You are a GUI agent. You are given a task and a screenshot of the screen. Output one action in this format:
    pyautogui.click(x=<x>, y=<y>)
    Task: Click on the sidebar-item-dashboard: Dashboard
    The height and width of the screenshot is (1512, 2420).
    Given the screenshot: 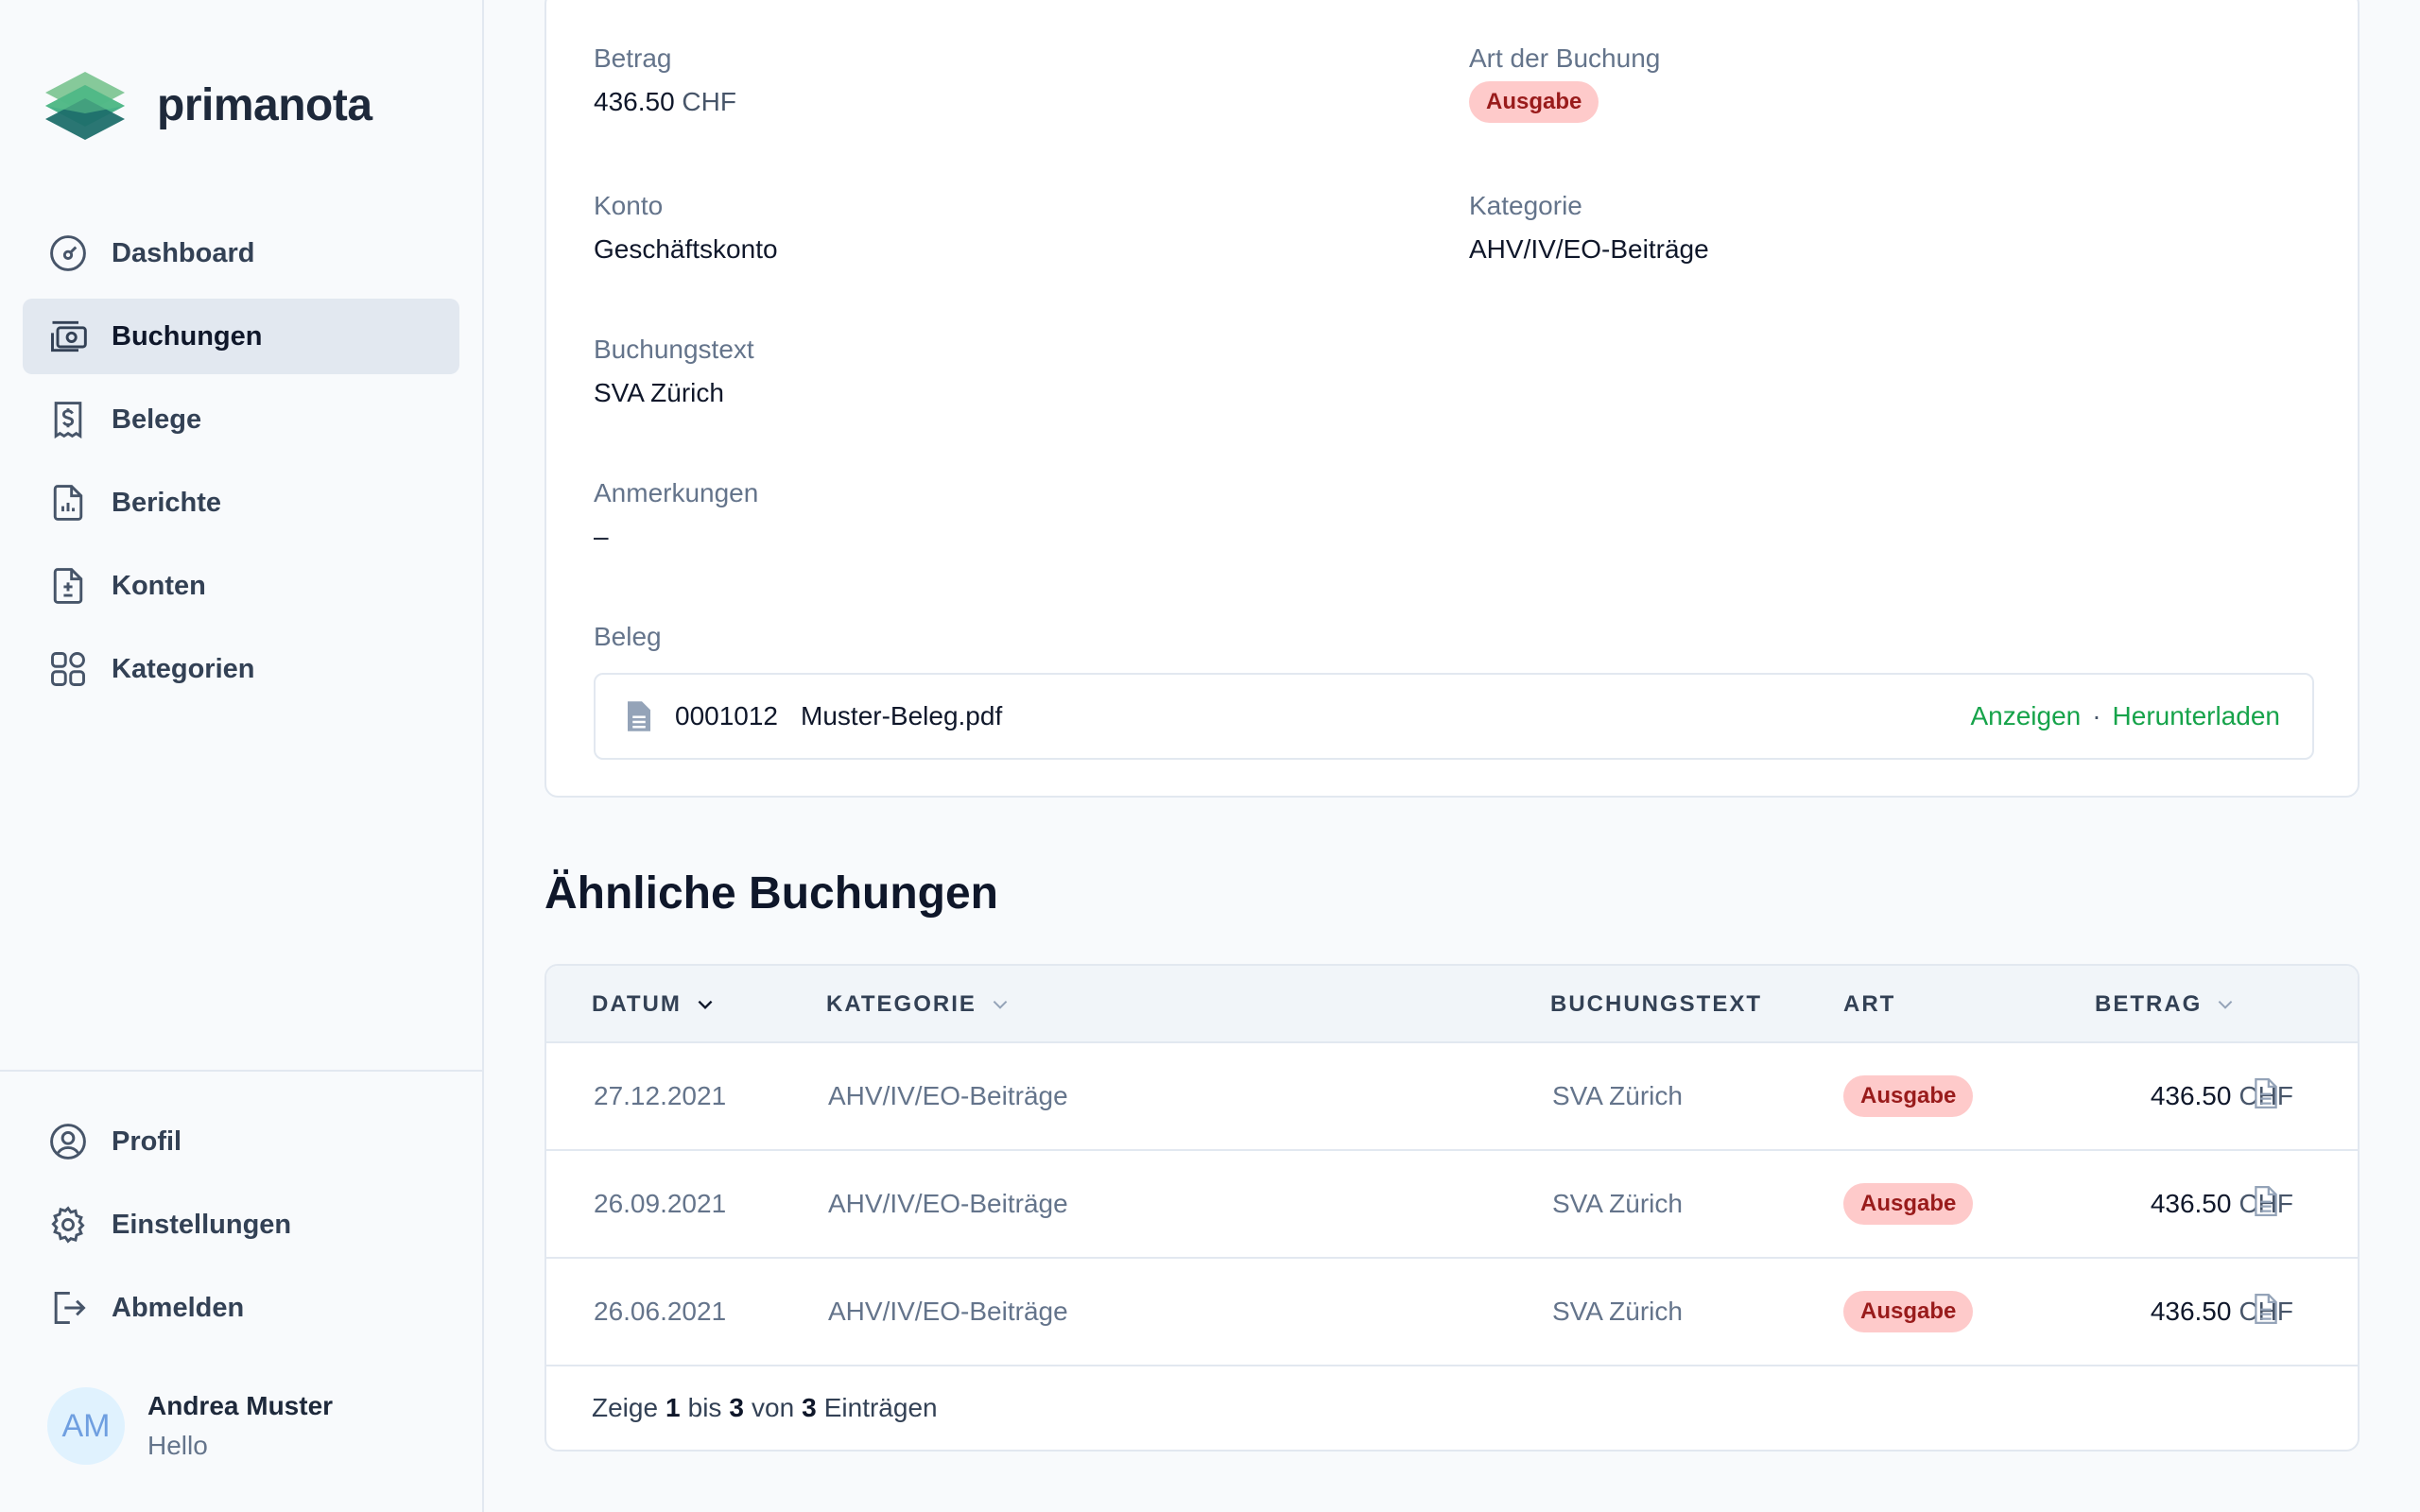 What is the action you would take?
    pyautogui.click(x=241, y=253)
    